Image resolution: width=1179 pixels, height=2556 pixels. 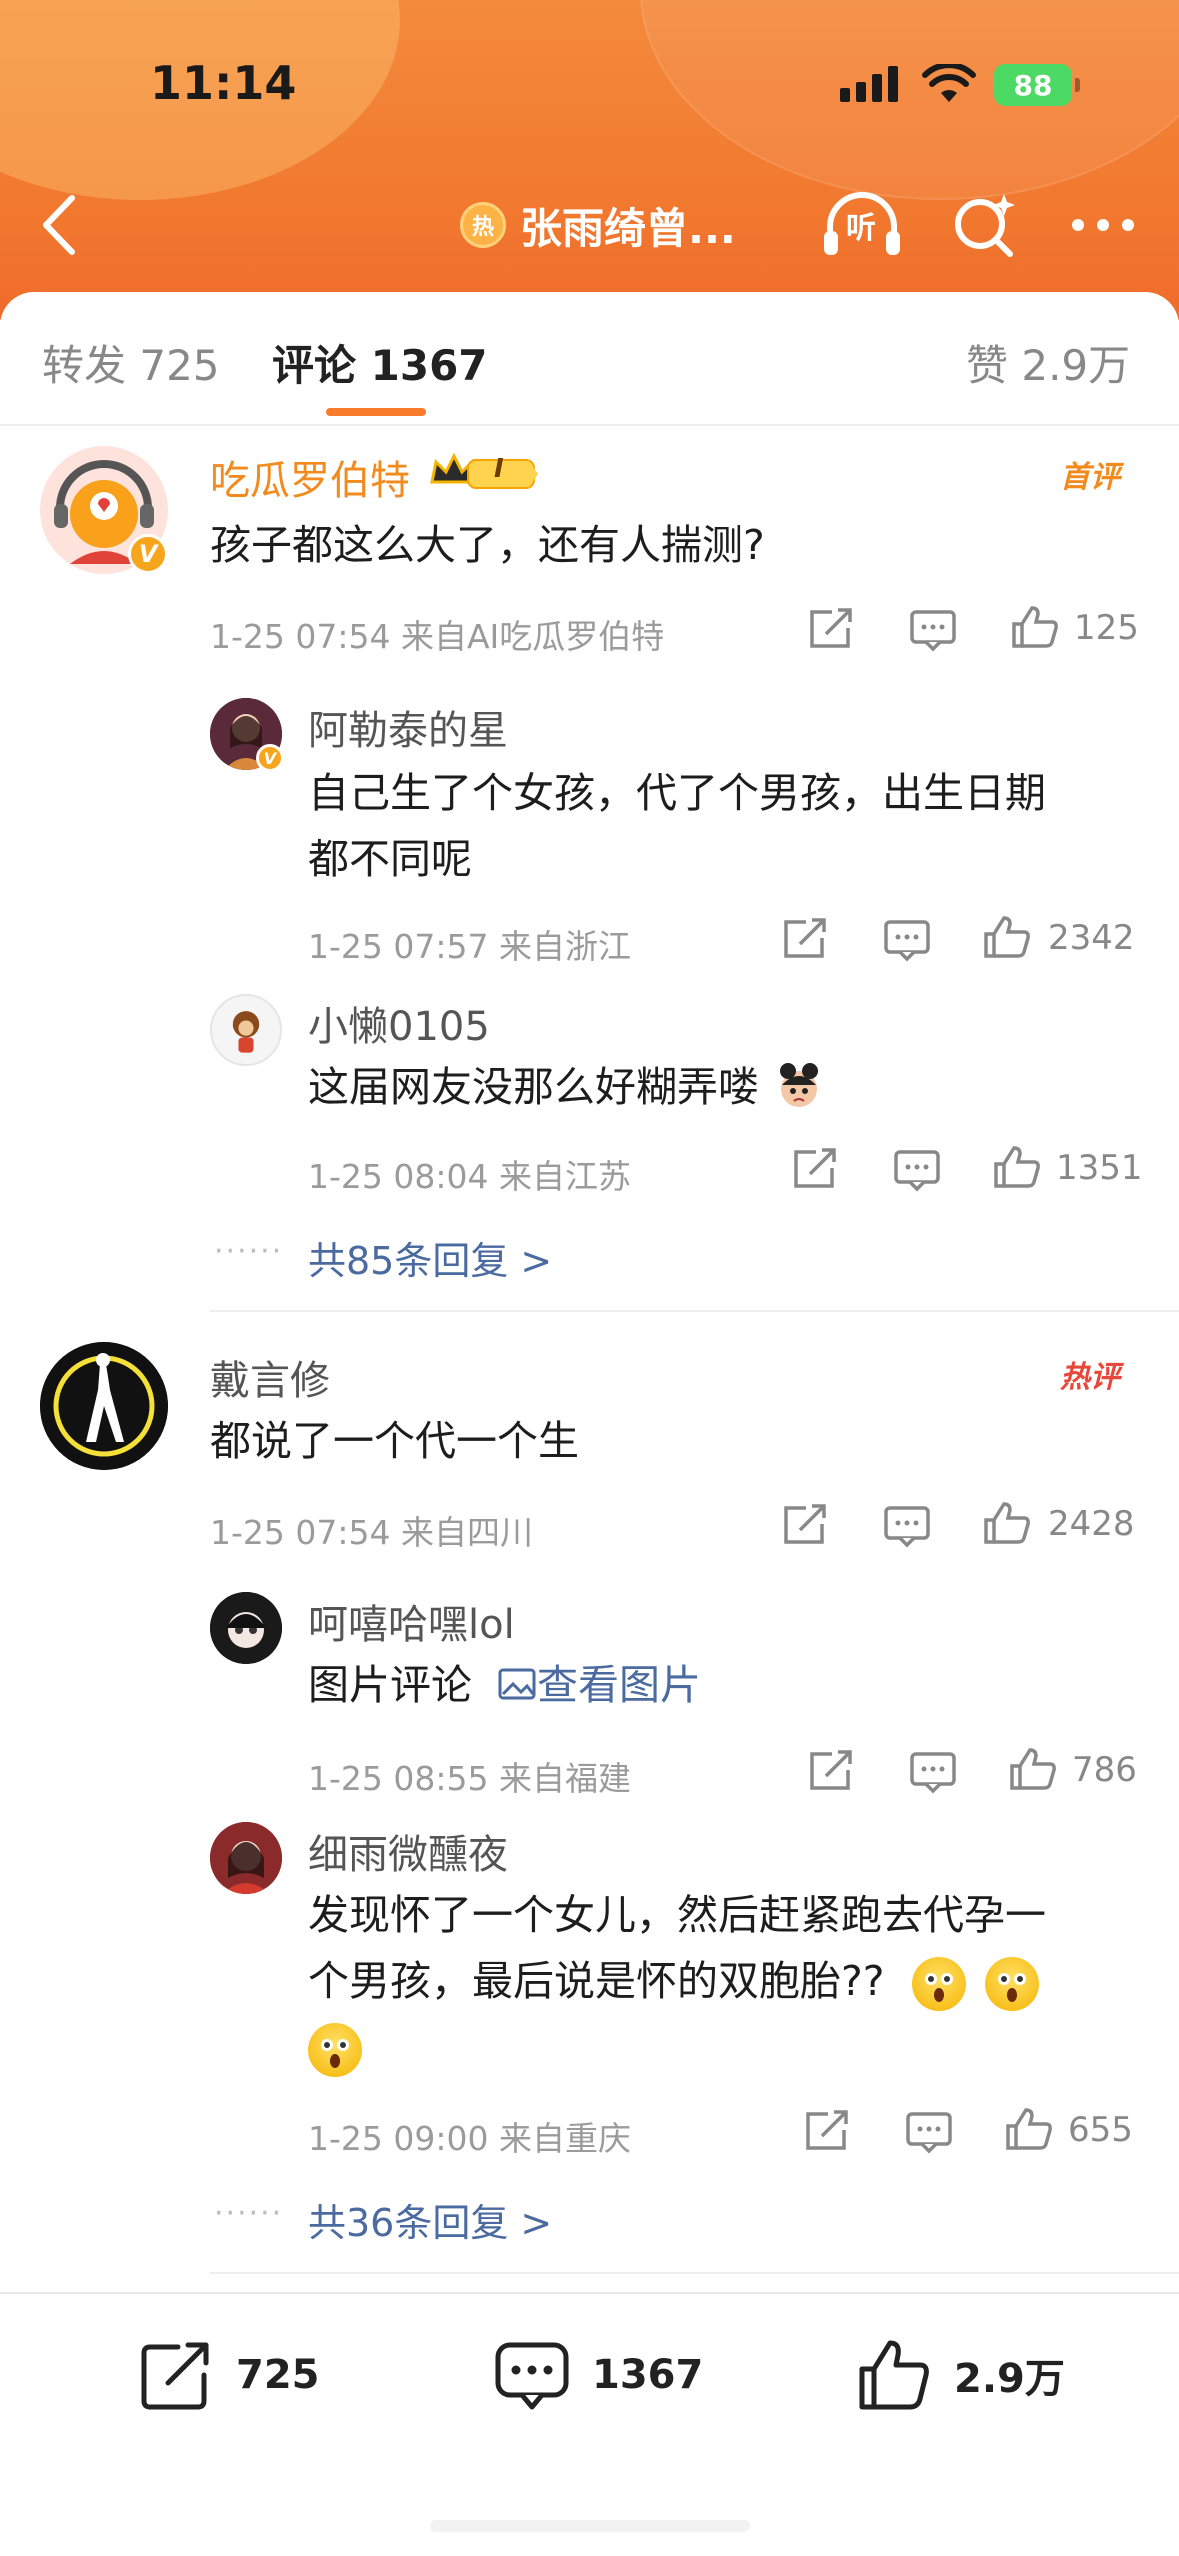 What do you see at coordinates (371, 1532) in the screenshot?
I see `comment-meta: 1-25 07:54 来自四川` at bounding box center [371, 1532].